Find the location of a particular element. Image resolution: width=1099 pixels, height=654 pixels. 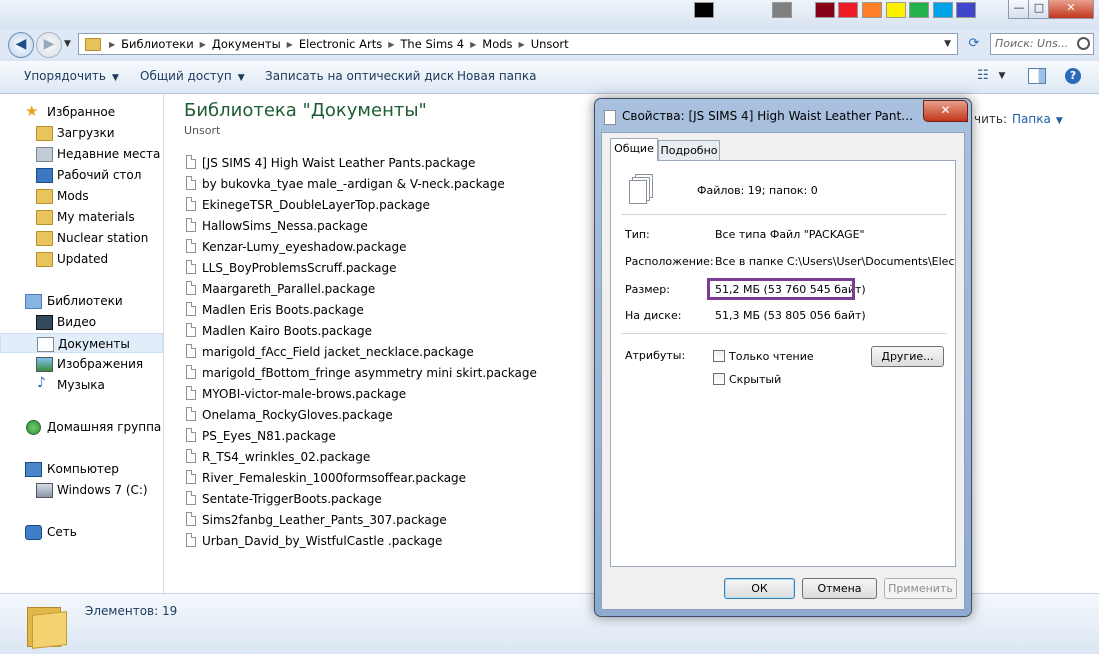

breadcrumb-libraries: Библиотеки is located at coordinates (157, 44).